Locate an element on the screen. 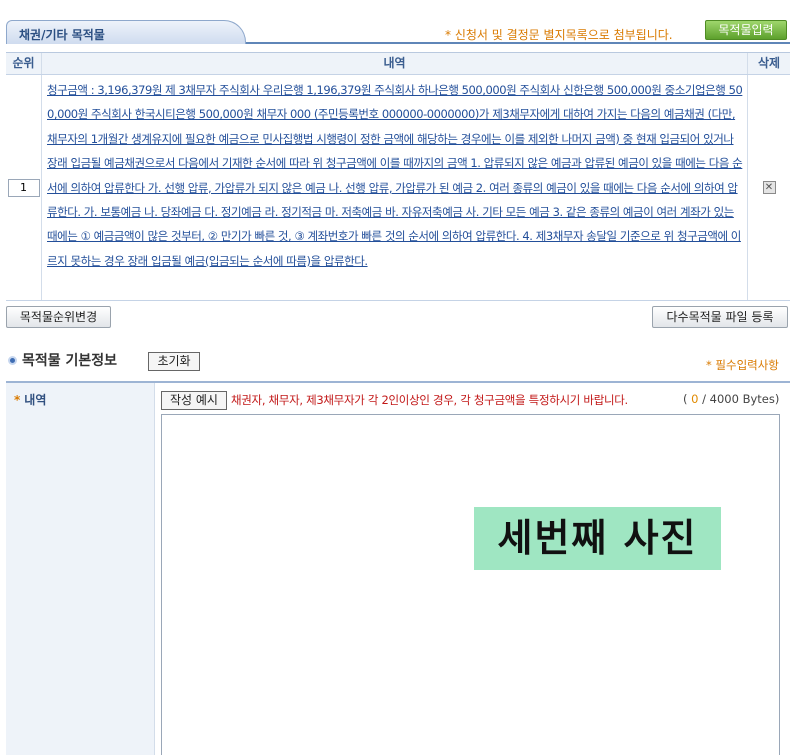  column-header-delete: 삭제 is located at coordinates (769, 63).